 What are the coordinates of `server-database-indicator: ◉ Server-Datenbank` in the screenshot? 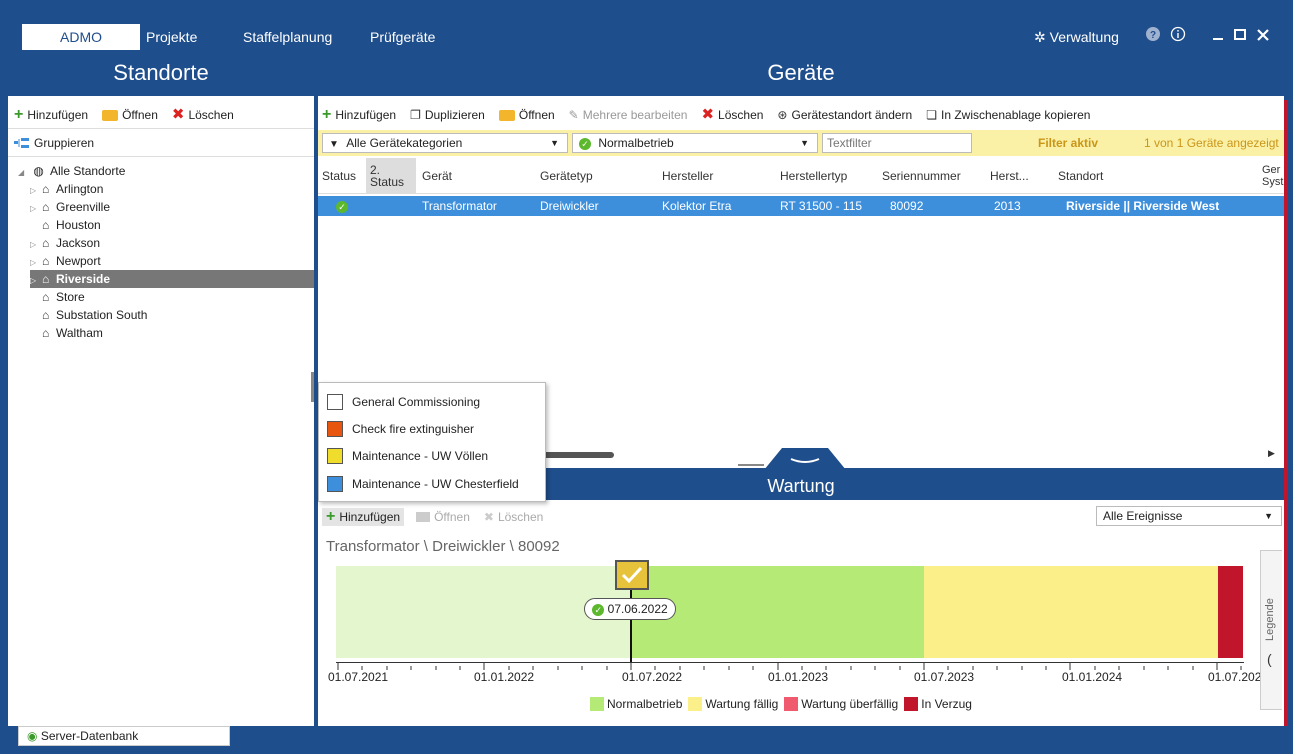 It's located at (124, 736).